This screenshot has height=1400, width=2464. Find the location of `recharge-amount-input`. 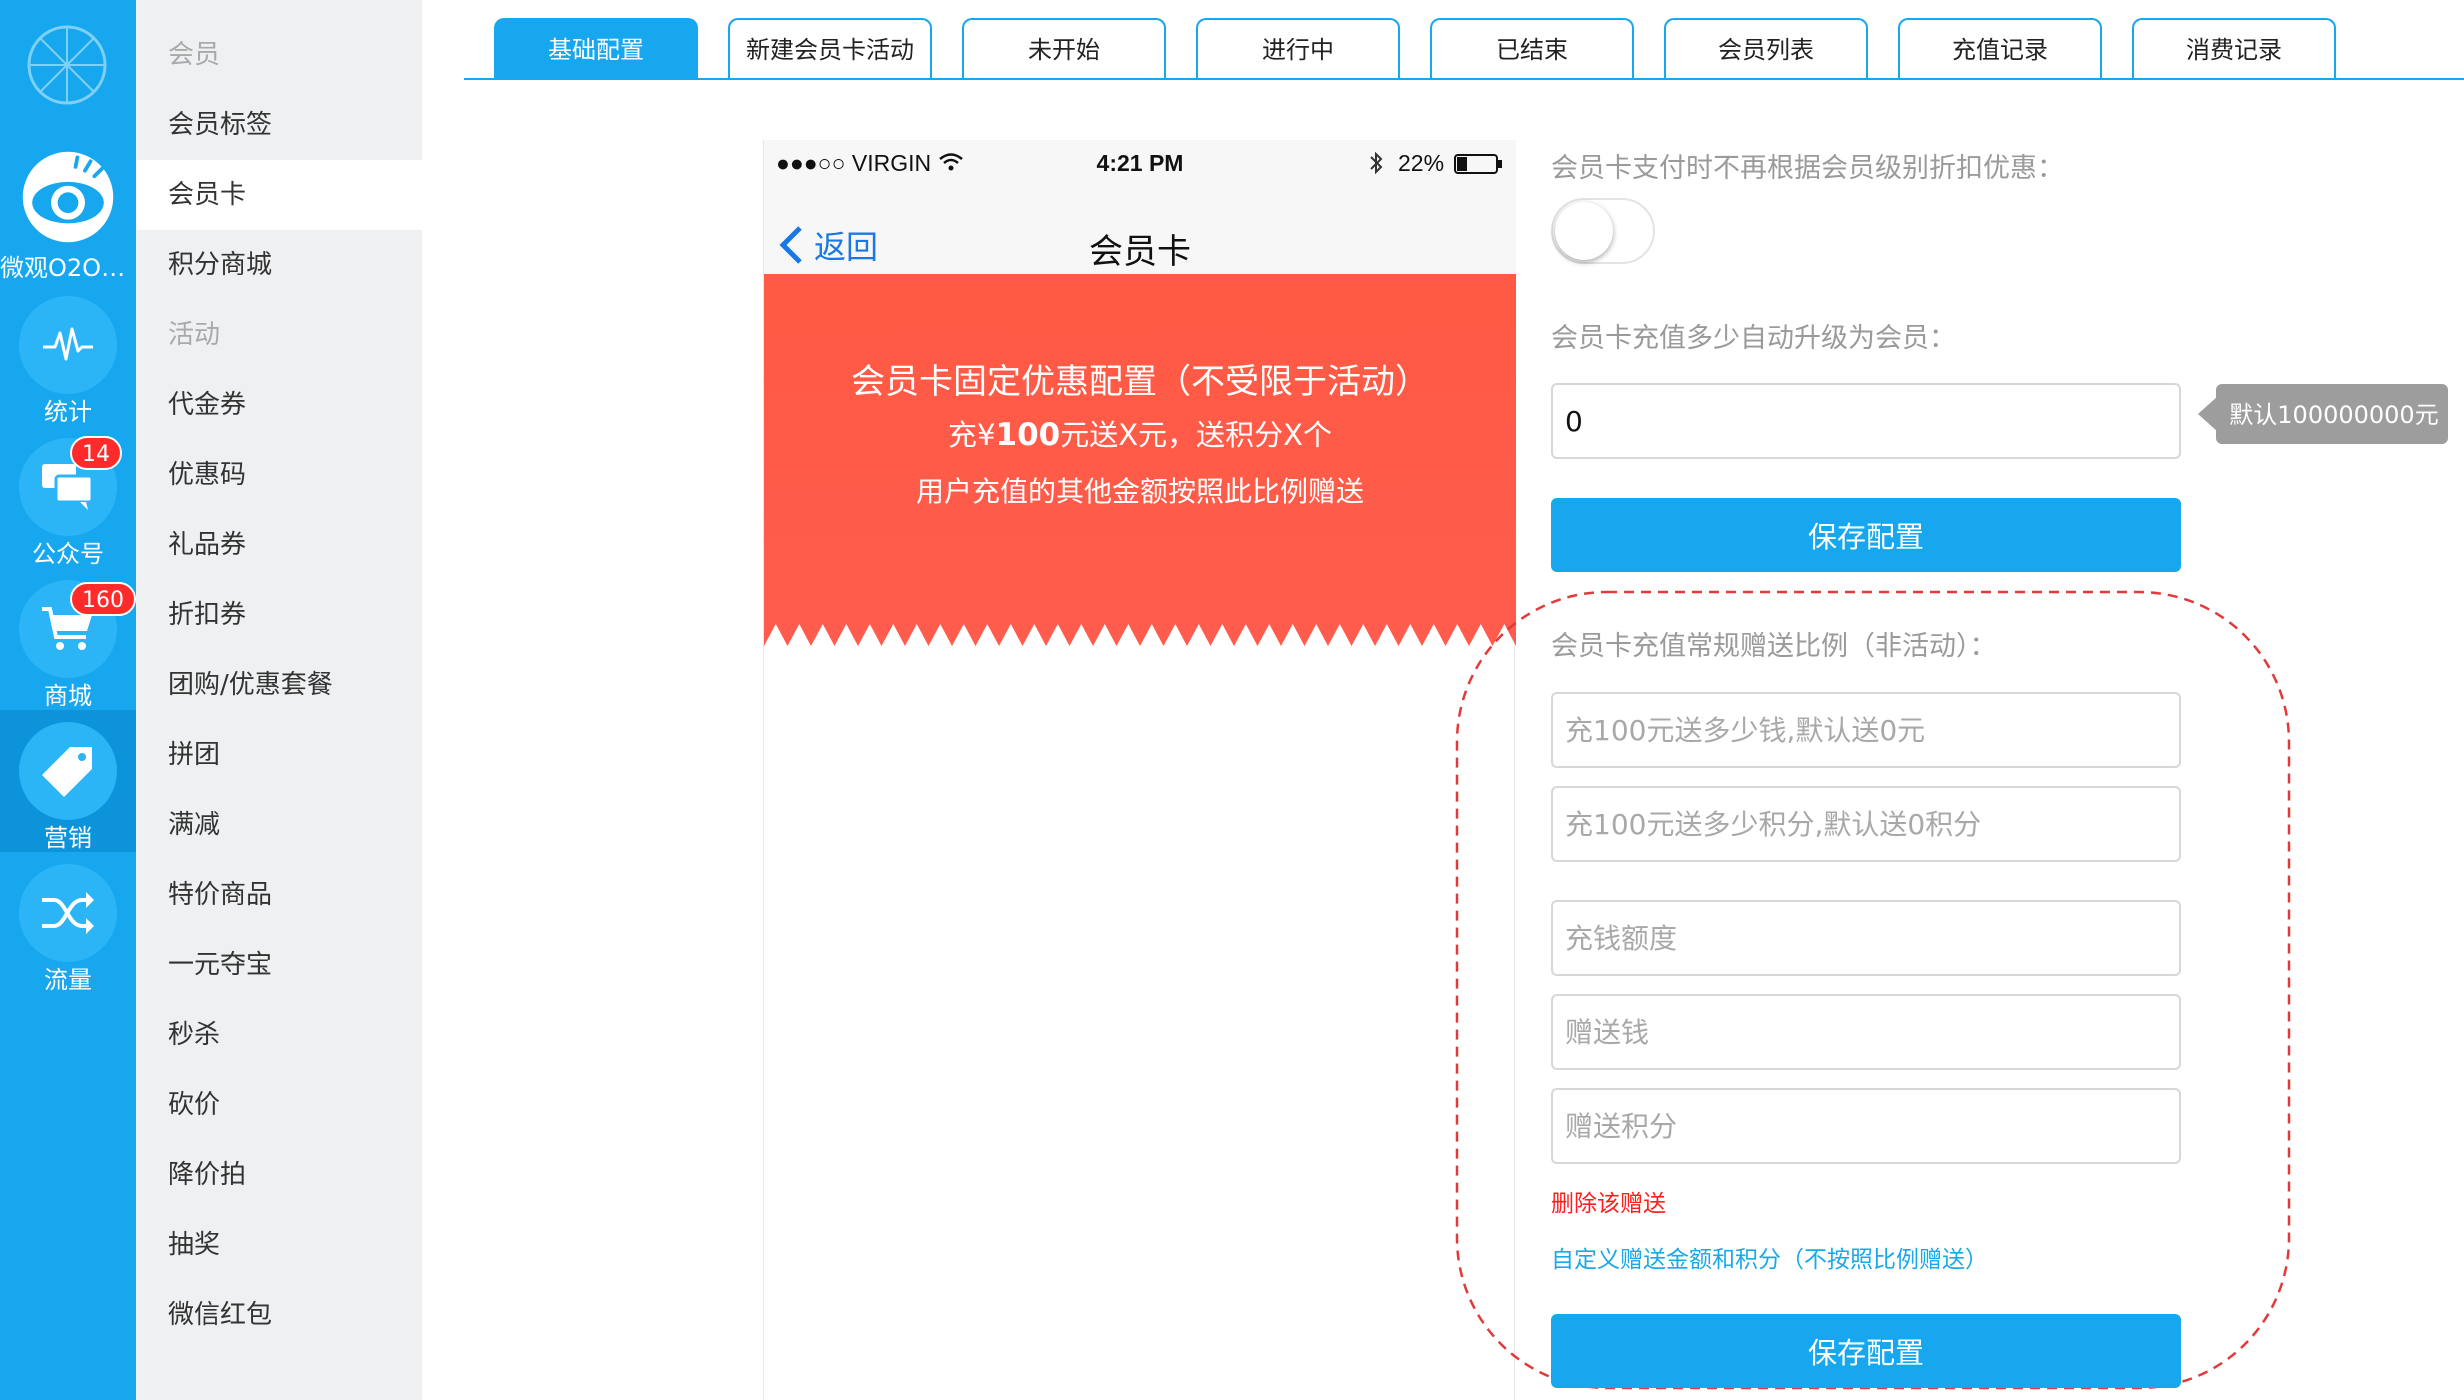

recharge-amount-input is located at coordinates (1866, 938).